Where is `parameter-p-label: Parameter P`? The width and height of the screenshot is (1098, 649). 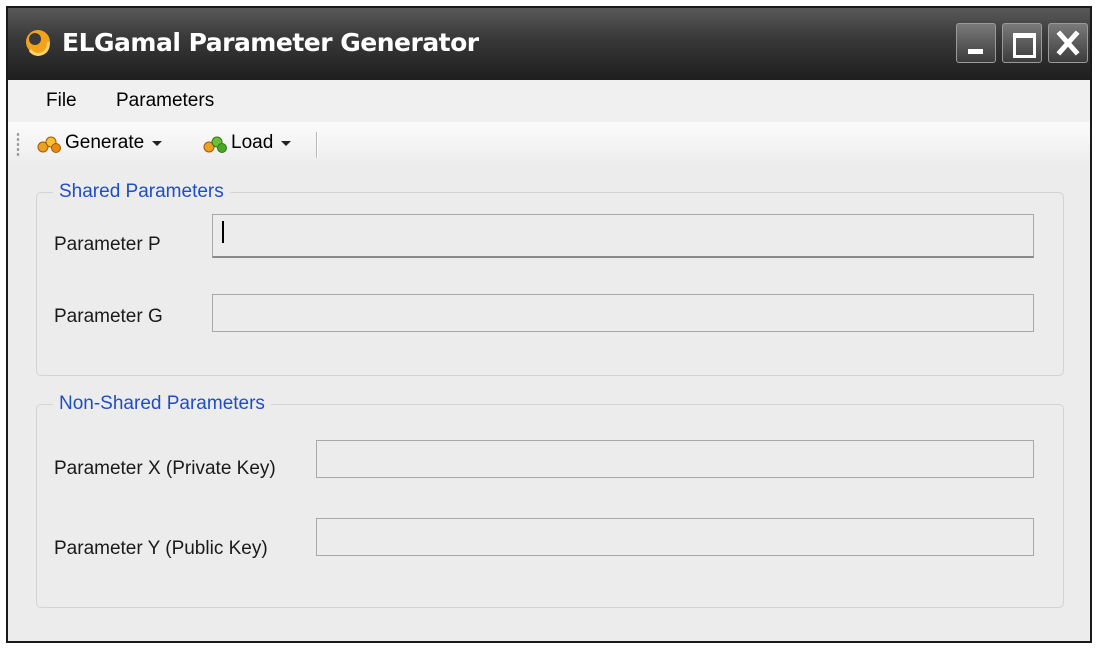
parameter-p-label: Parameter P is located at coordinates (107, 244).